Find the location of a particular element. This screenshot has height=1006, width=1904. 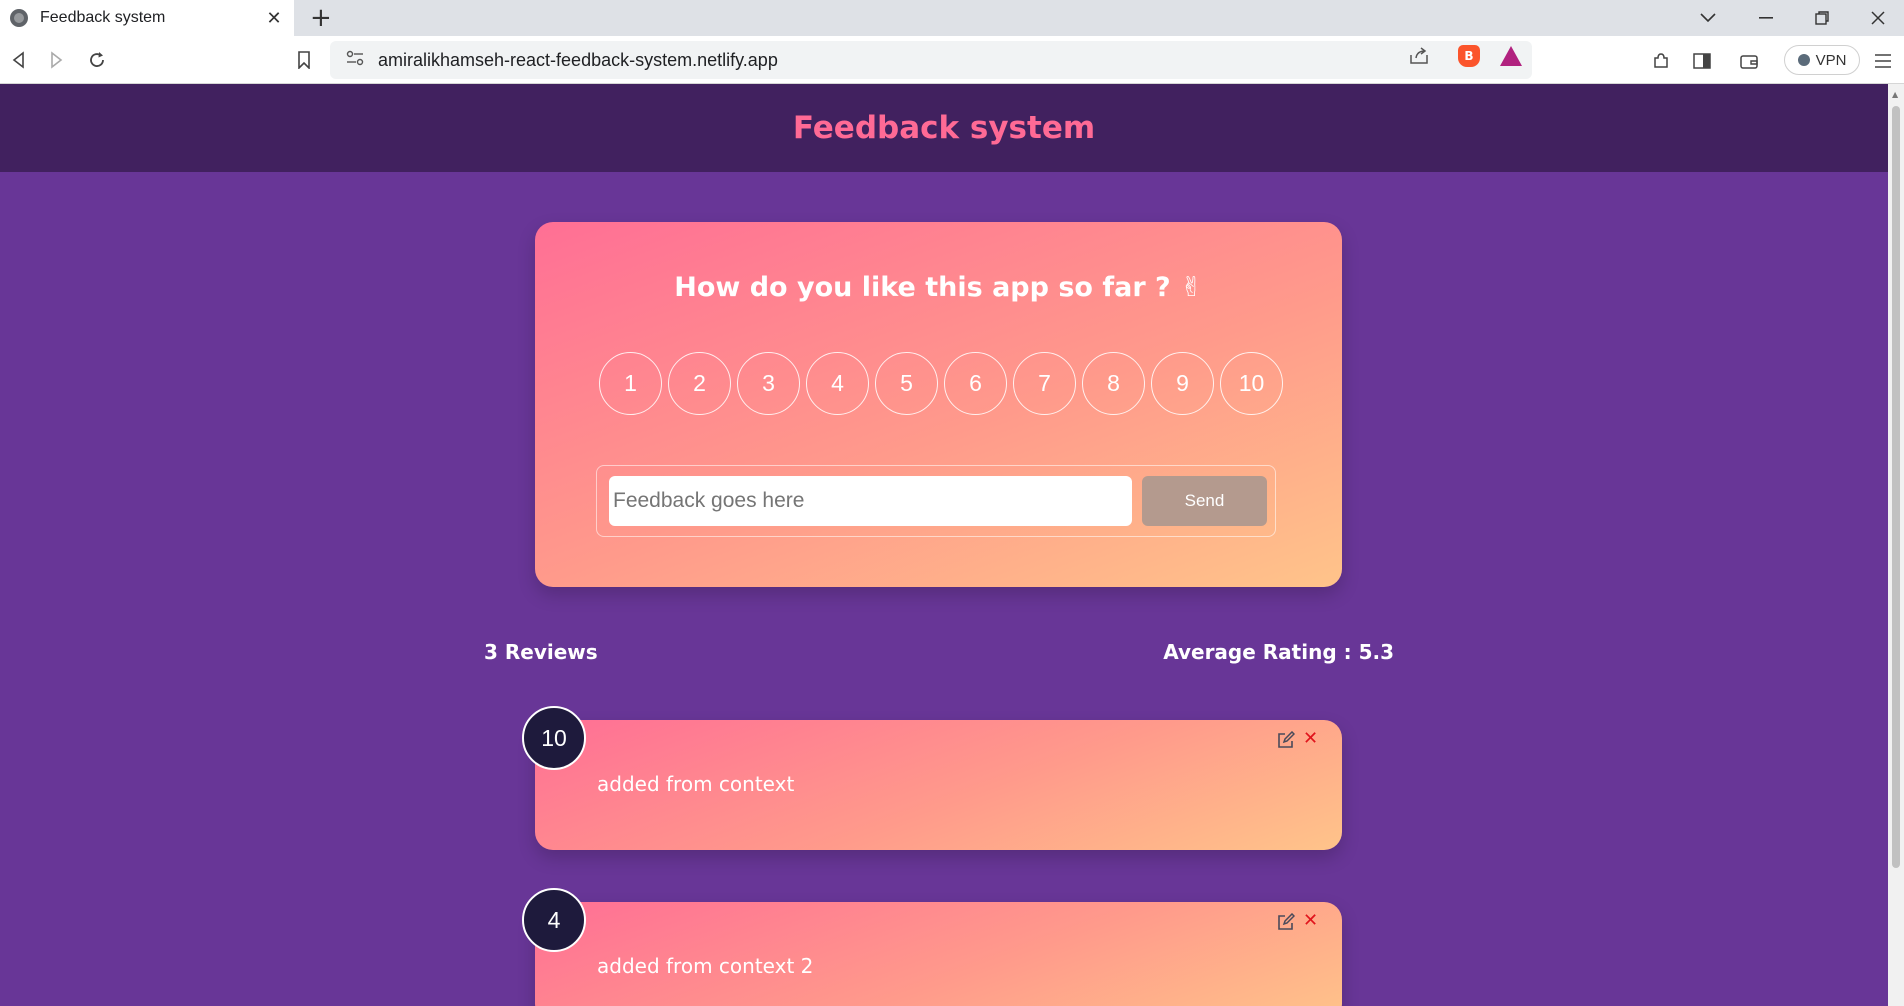

page-title: Feedback system is located at coordinates (944, 128).